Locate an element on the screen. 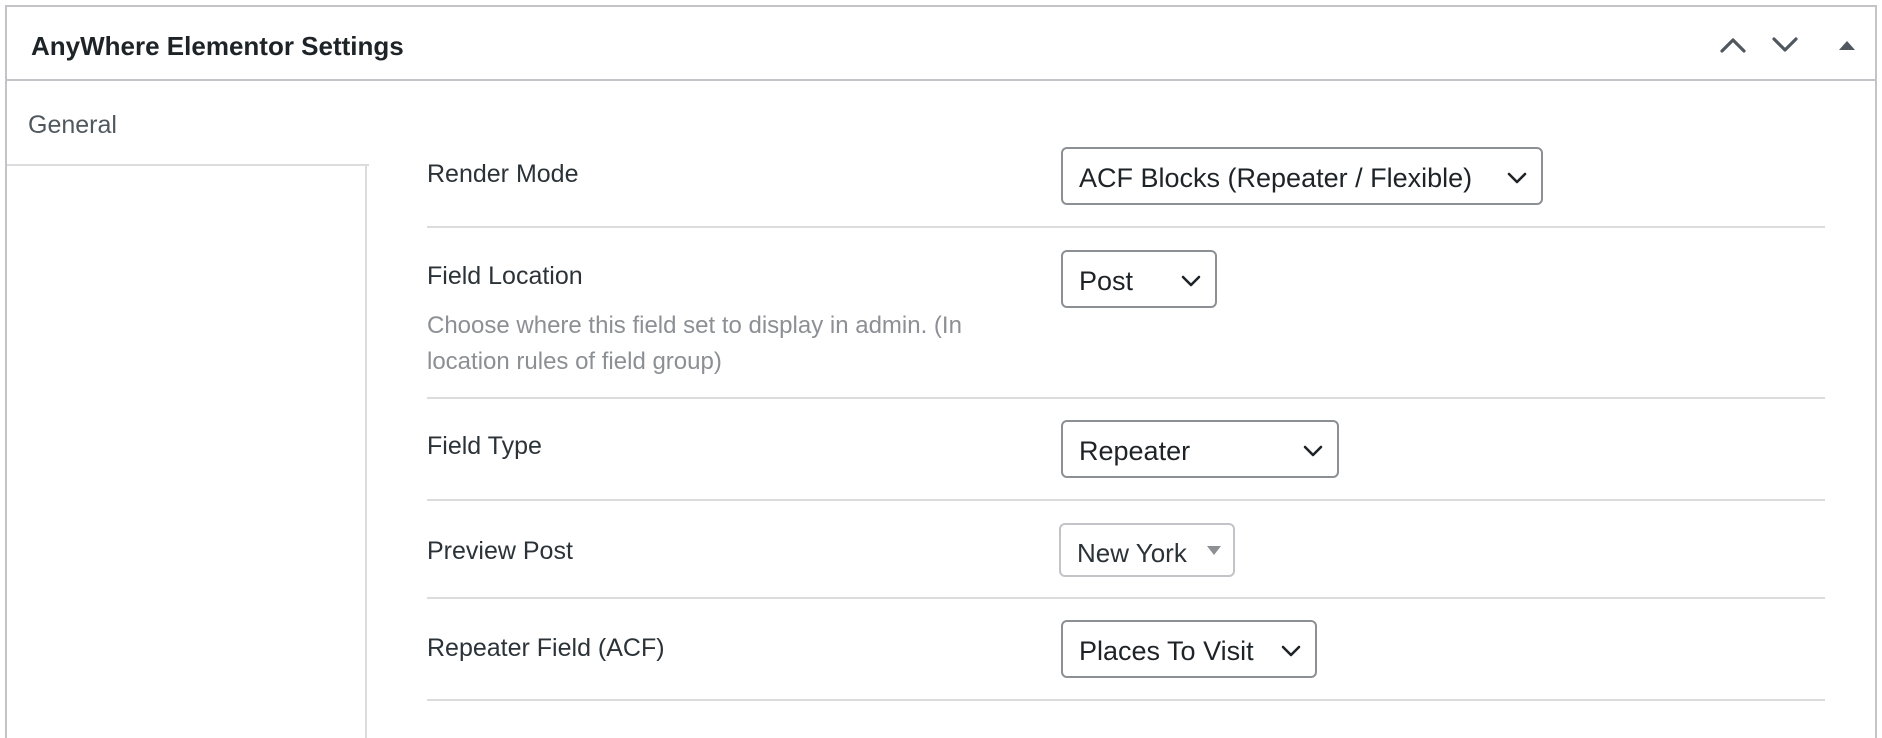 This screenshot has width=1882, height=738. toggle-panel-button is located at coordinates (1847, 45).